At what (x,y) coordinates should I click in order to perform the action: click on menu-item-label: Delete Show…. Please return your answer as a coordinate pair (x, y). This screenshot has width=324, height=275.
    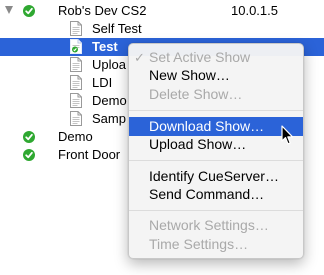
    Looking at the image, I should click on (196, 94).